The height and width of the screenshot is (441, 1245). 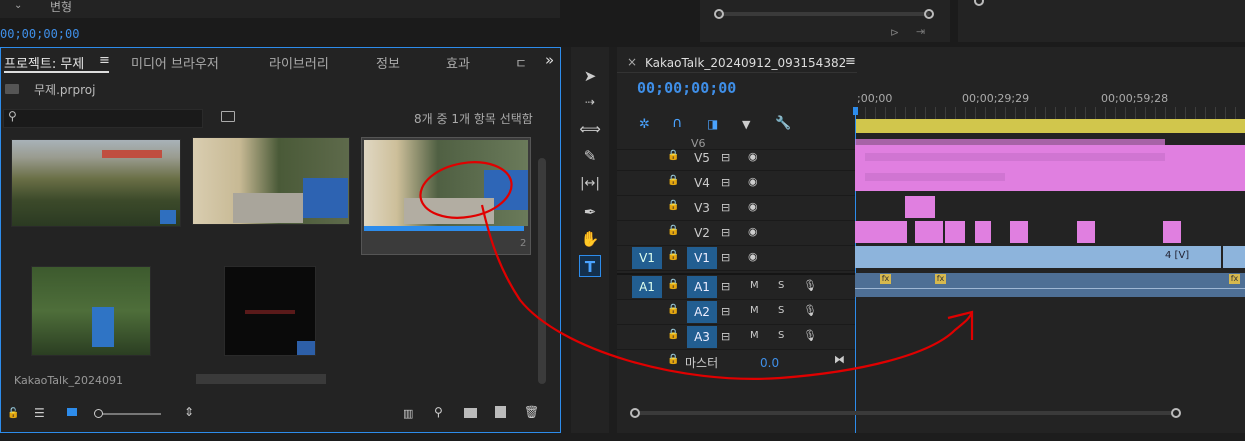 What do you see at coordinates (521, 62) in the screenshot?
I see `tab-overflow: ㄷ` at bounding box center [521, 62].